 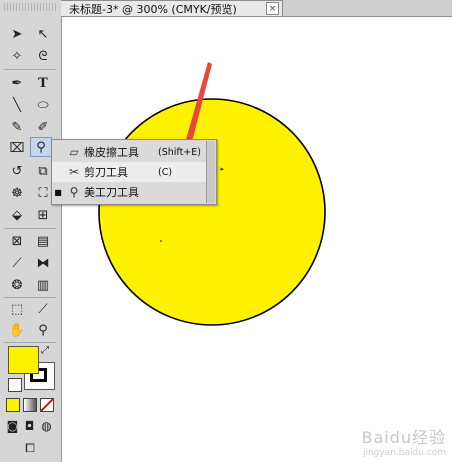 What do you see at coordinates (165, 172) in the screenshot?
I see `flyout-item-shortcut: (C)` at bounding box center [165, 172].